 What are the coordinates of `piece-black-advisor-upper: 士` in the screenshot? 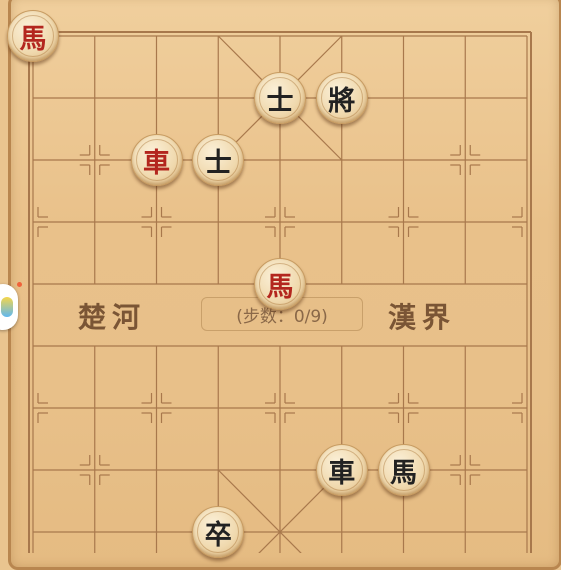 It's located at (280, 98).